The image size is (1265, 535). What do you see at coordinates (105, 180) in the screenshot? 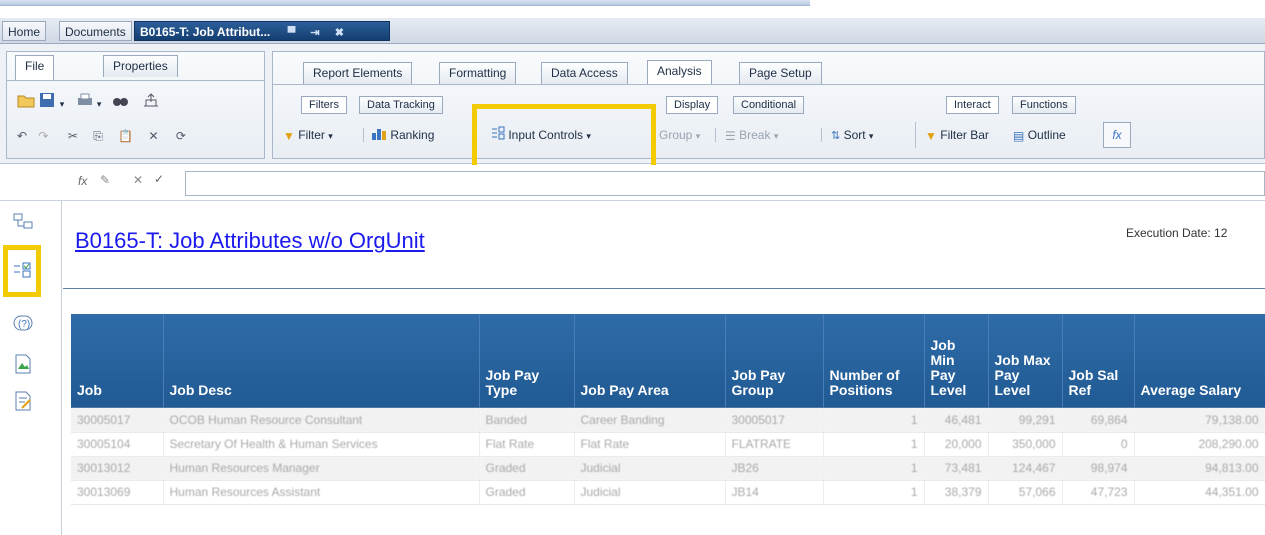
I see `formula-editor-icon: ✎` at bounding box center [105, 180].